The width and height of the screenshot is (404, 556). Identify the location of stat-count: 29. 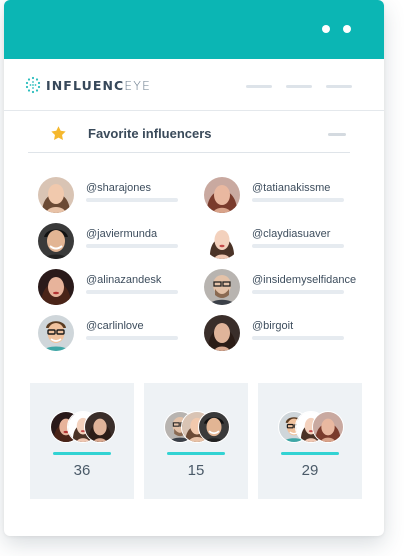
(310, 470).